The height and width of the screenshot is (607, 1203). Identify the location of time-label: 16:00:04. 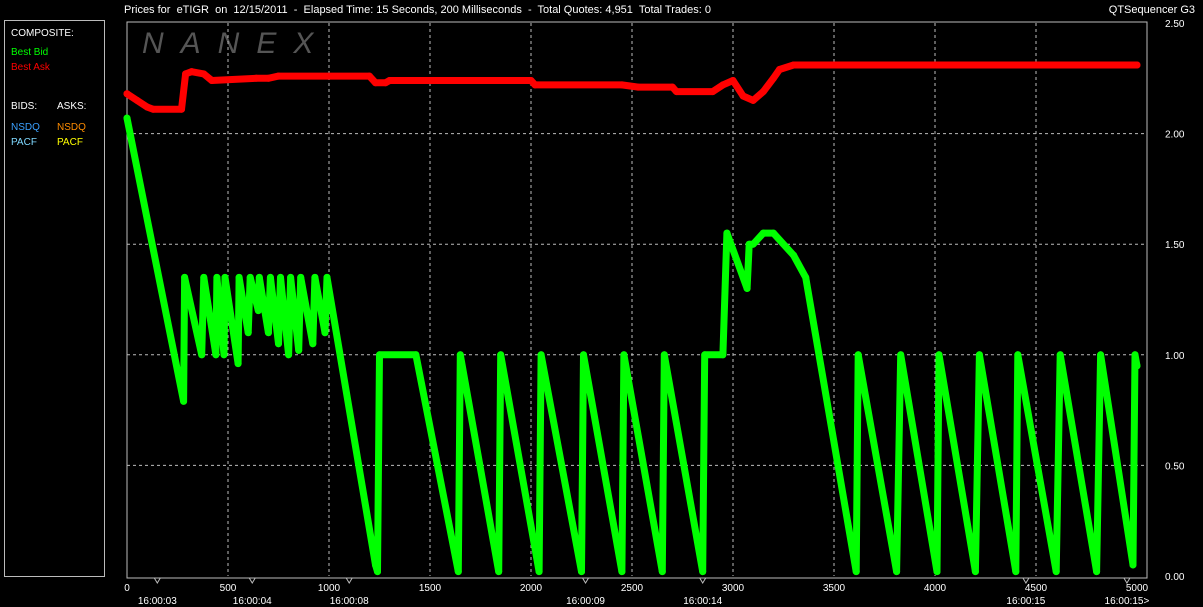
(252, 601).